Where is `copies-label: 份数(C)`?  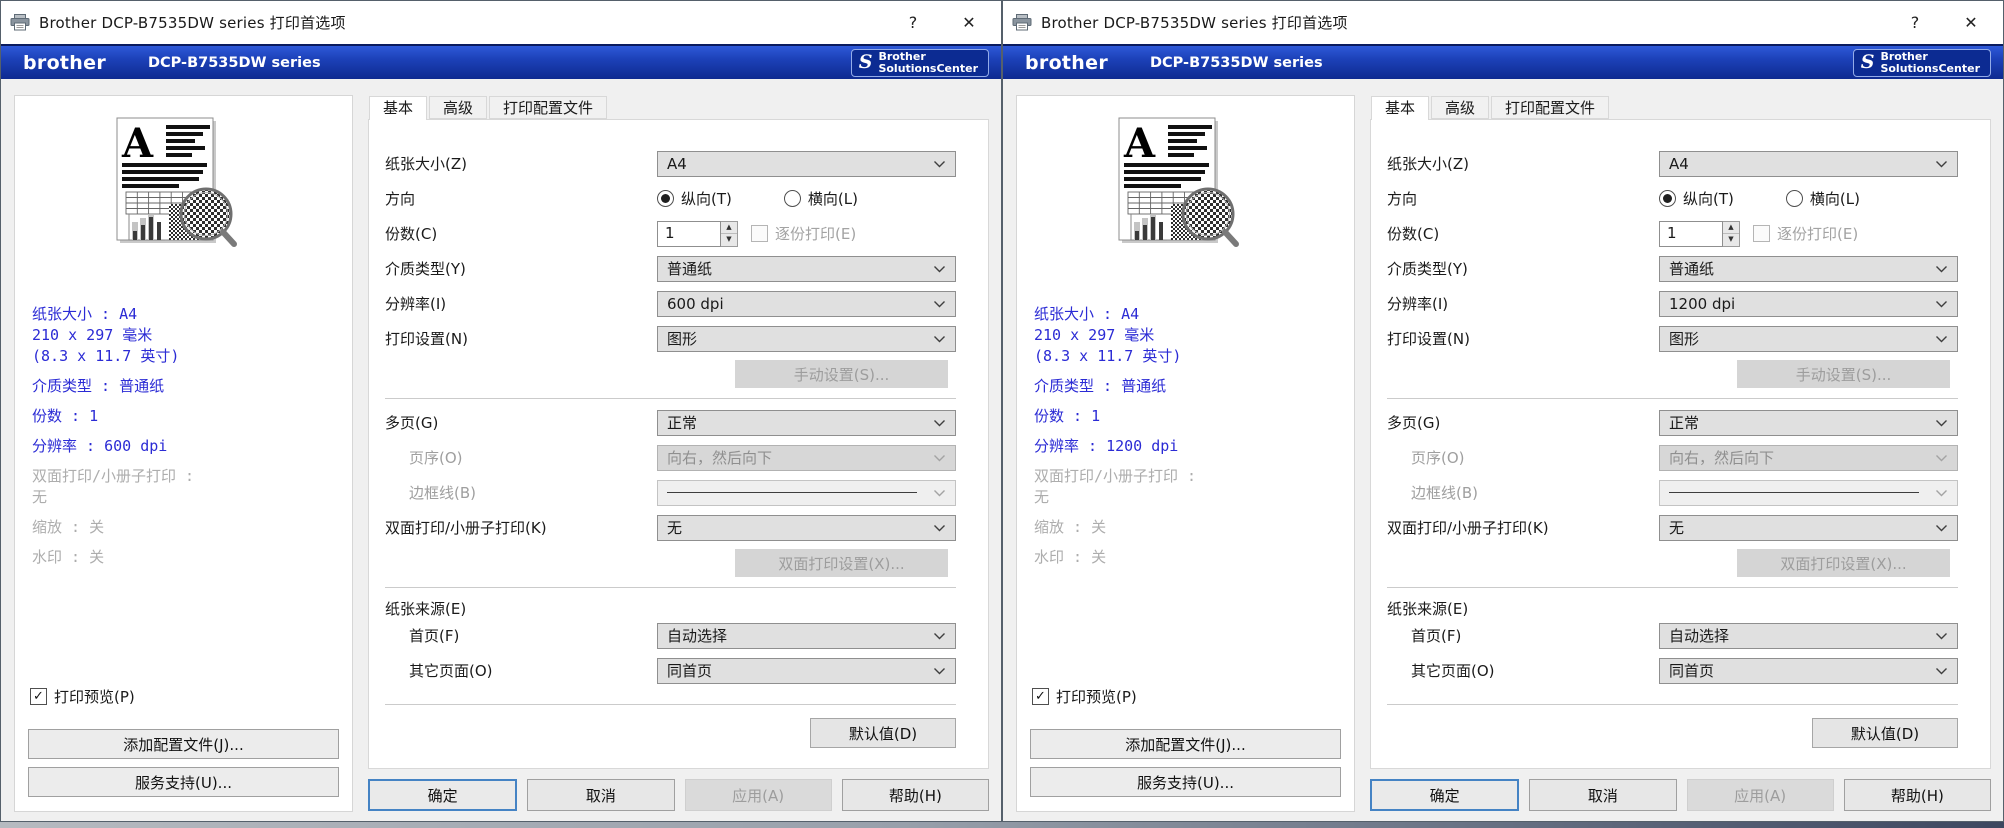 copies-label: 份数(C) is located at coordinates (1413, 234).